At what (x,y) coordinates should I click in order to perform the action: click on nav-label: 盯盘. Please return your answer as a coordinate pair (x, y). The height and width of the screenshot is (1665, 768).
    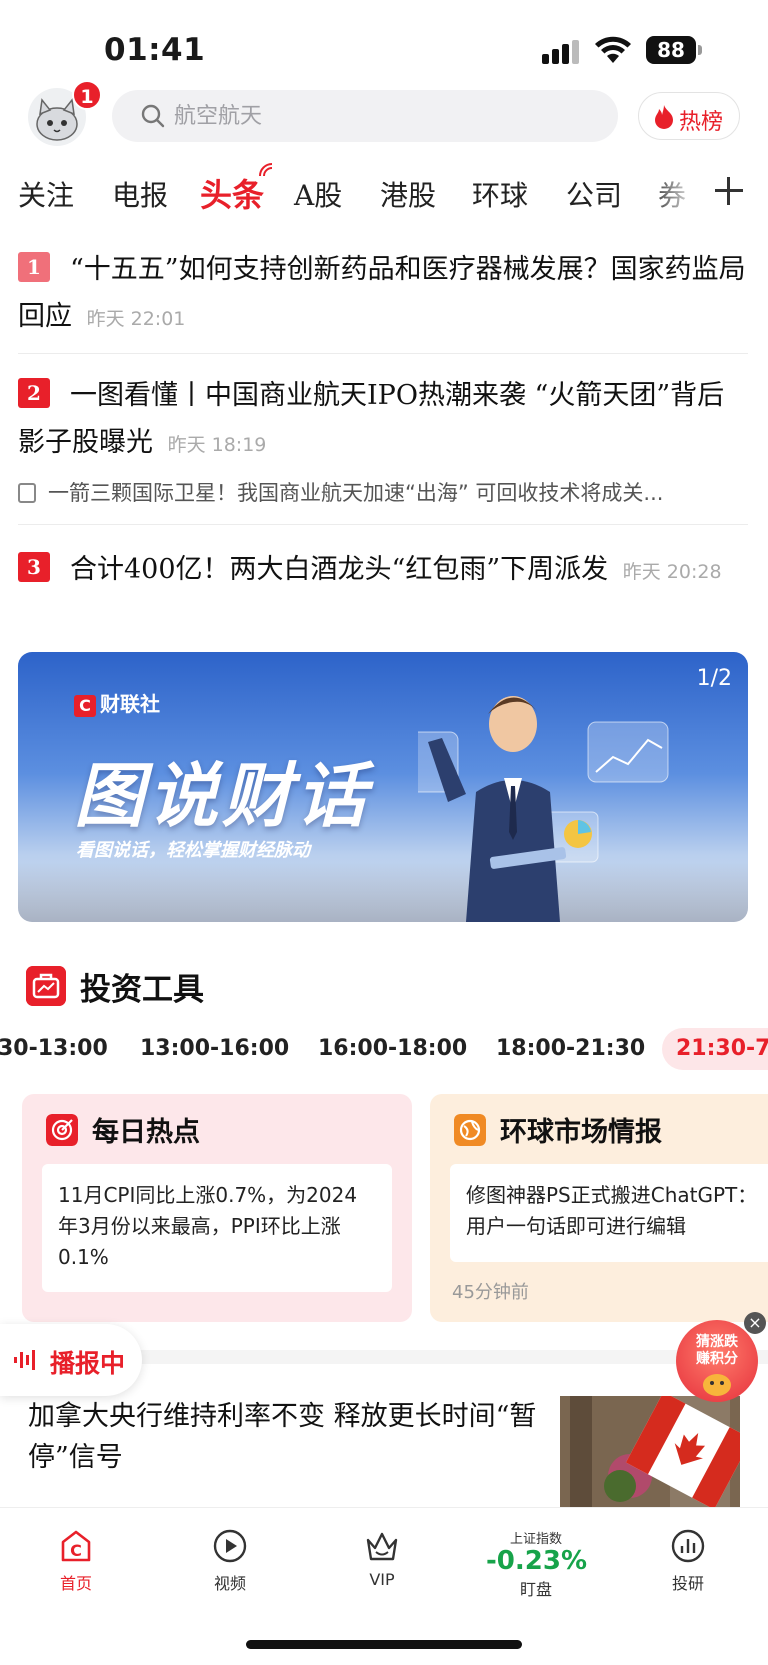
    Looking at the image, I should click on (535, 1589).